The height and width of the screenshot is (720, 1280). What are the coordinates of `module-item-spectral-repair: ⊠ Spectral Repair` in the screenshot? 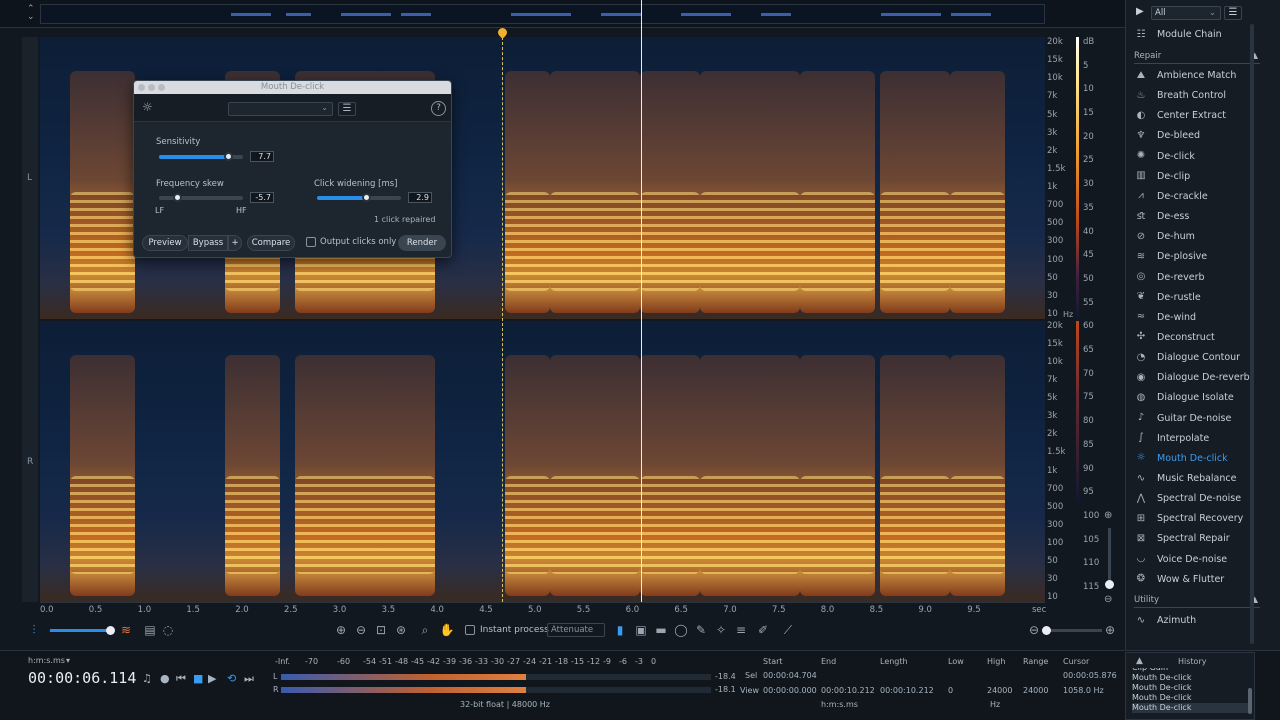 It's located at (1199, 539).